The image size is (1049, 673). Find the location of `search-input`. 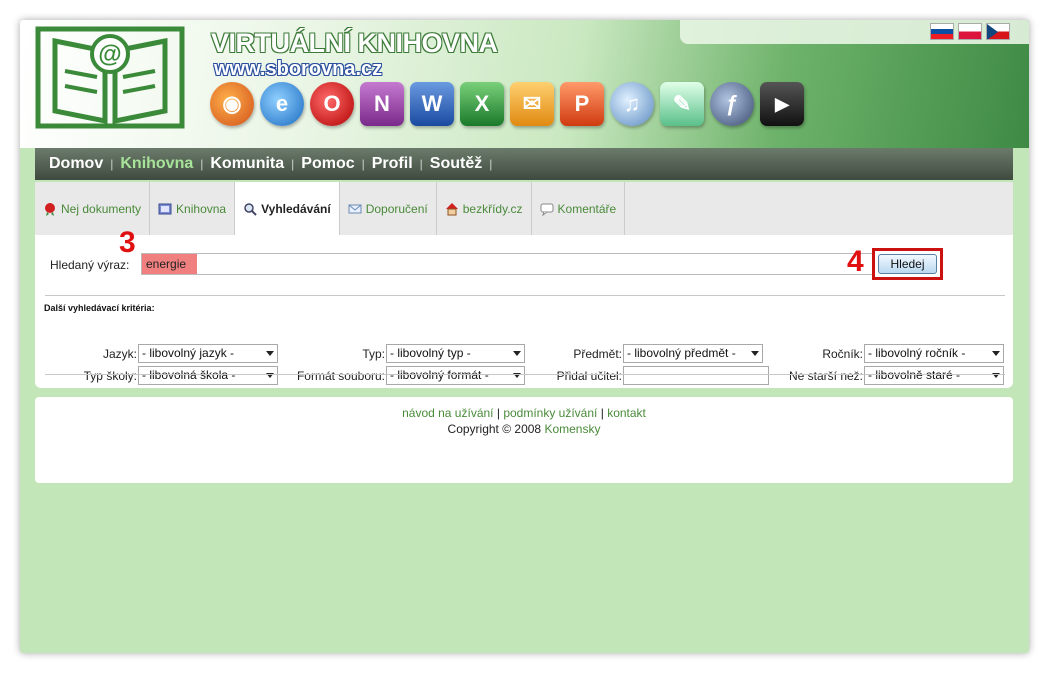

search-input is located at coordinates (507, 264).